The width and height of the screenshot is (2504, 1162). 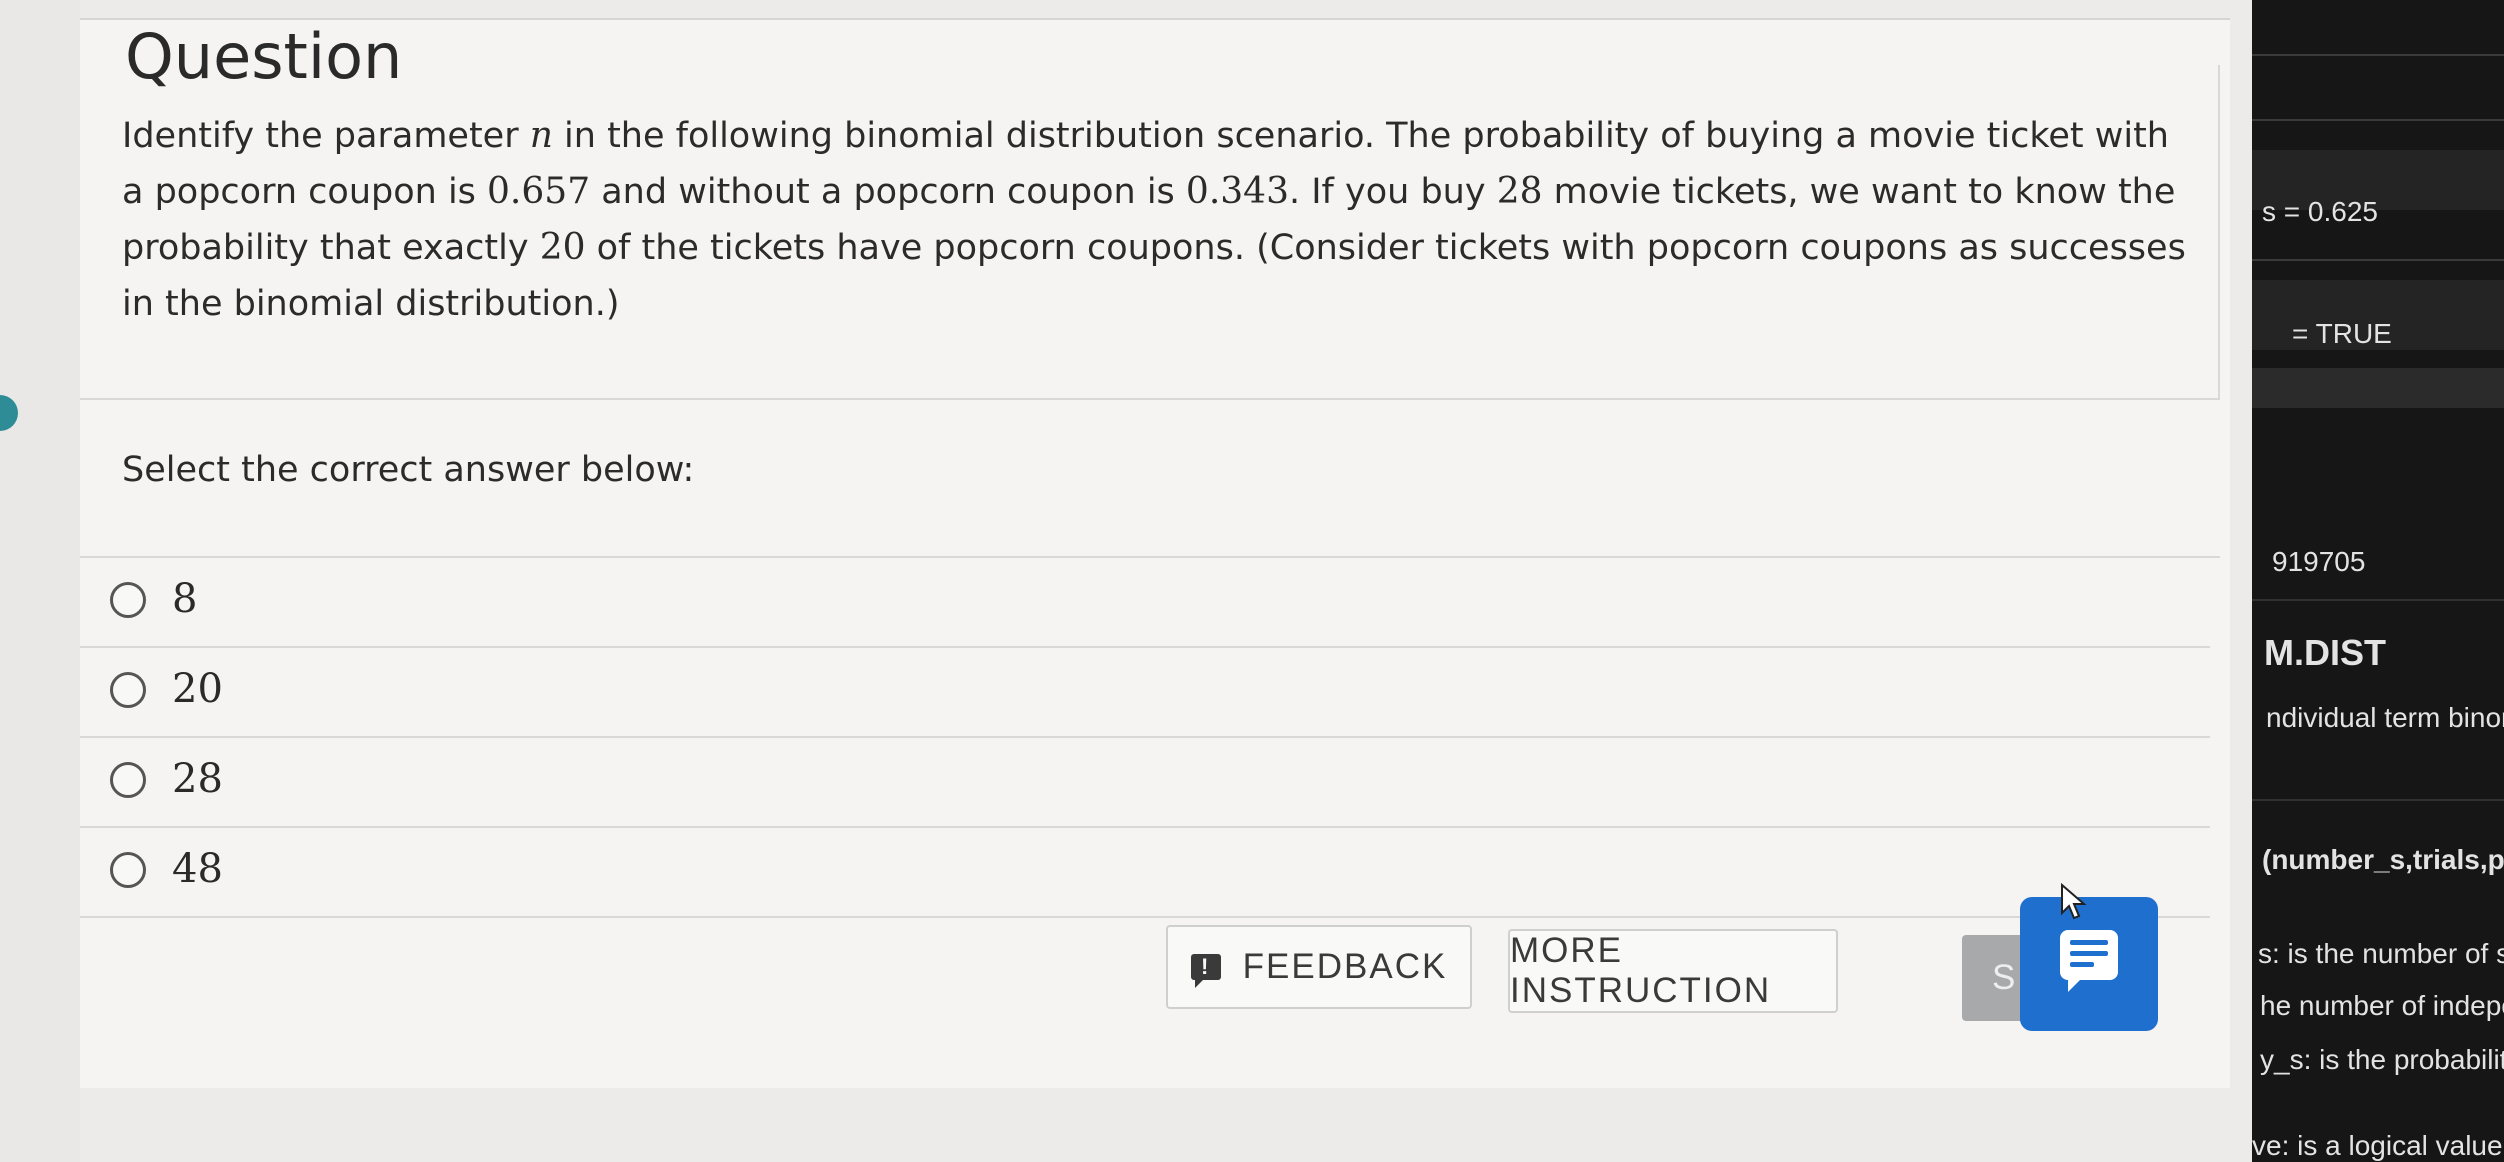 I want to click on question-text-fragment: . If you buy, so click(x=1392, y=192).